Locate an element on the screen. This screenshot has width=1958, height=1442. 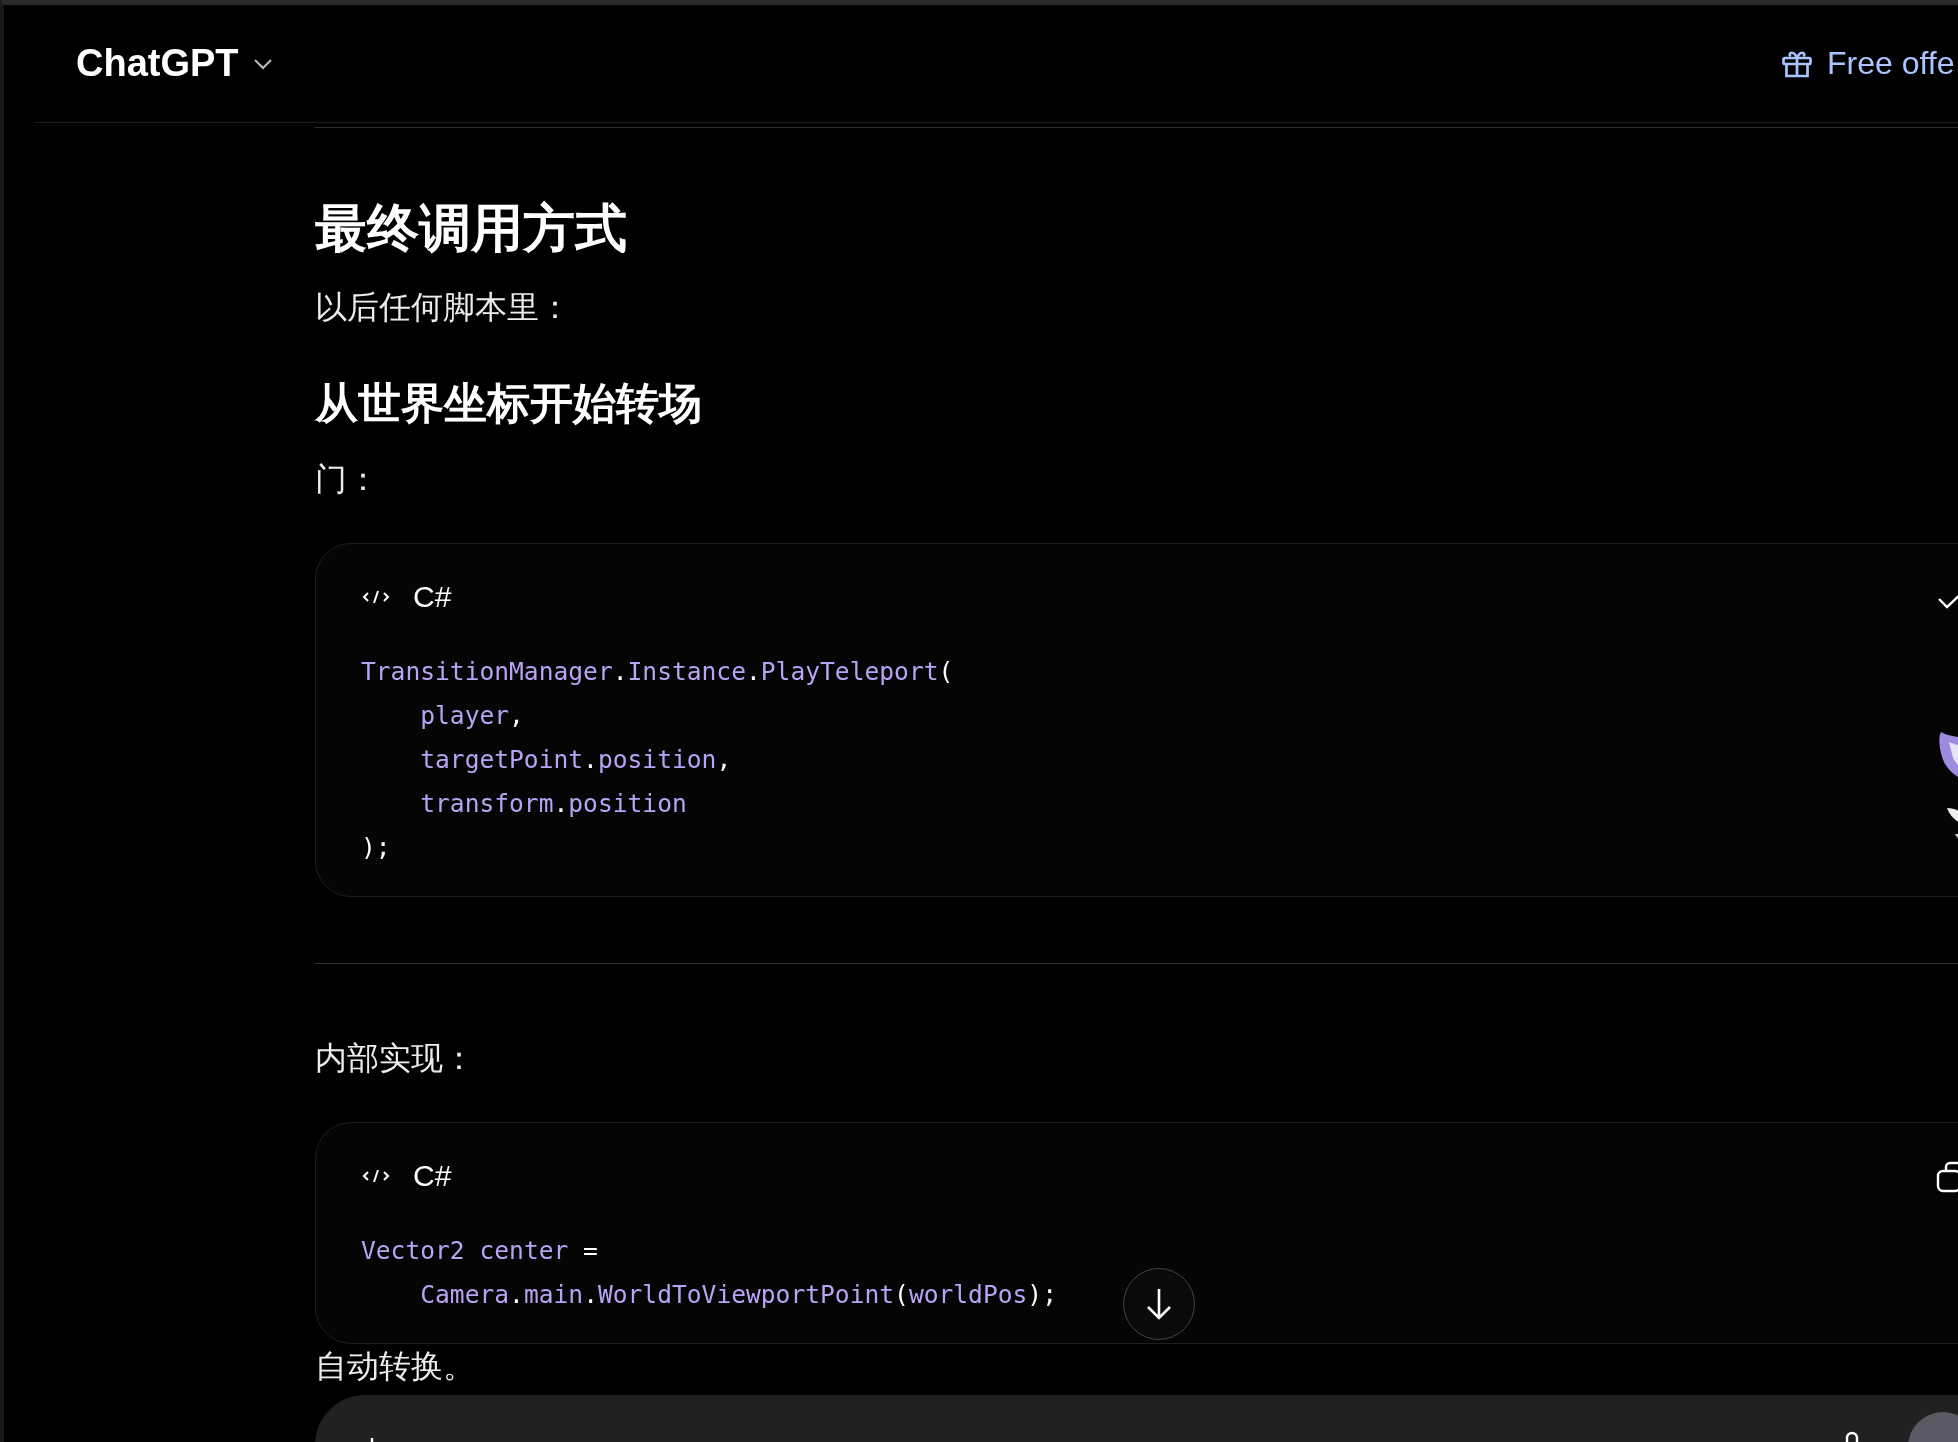
paragraph: 以后任何脚本里： is located at coordinates (443, 307).